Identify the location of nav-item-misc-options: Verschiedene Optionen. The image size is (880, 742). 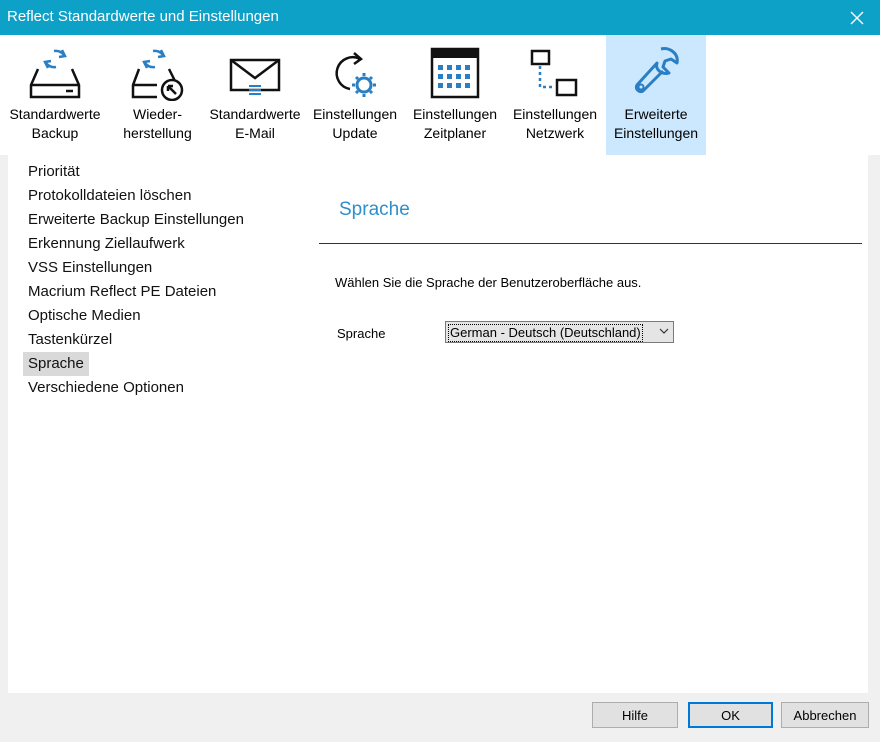
(106, 388).